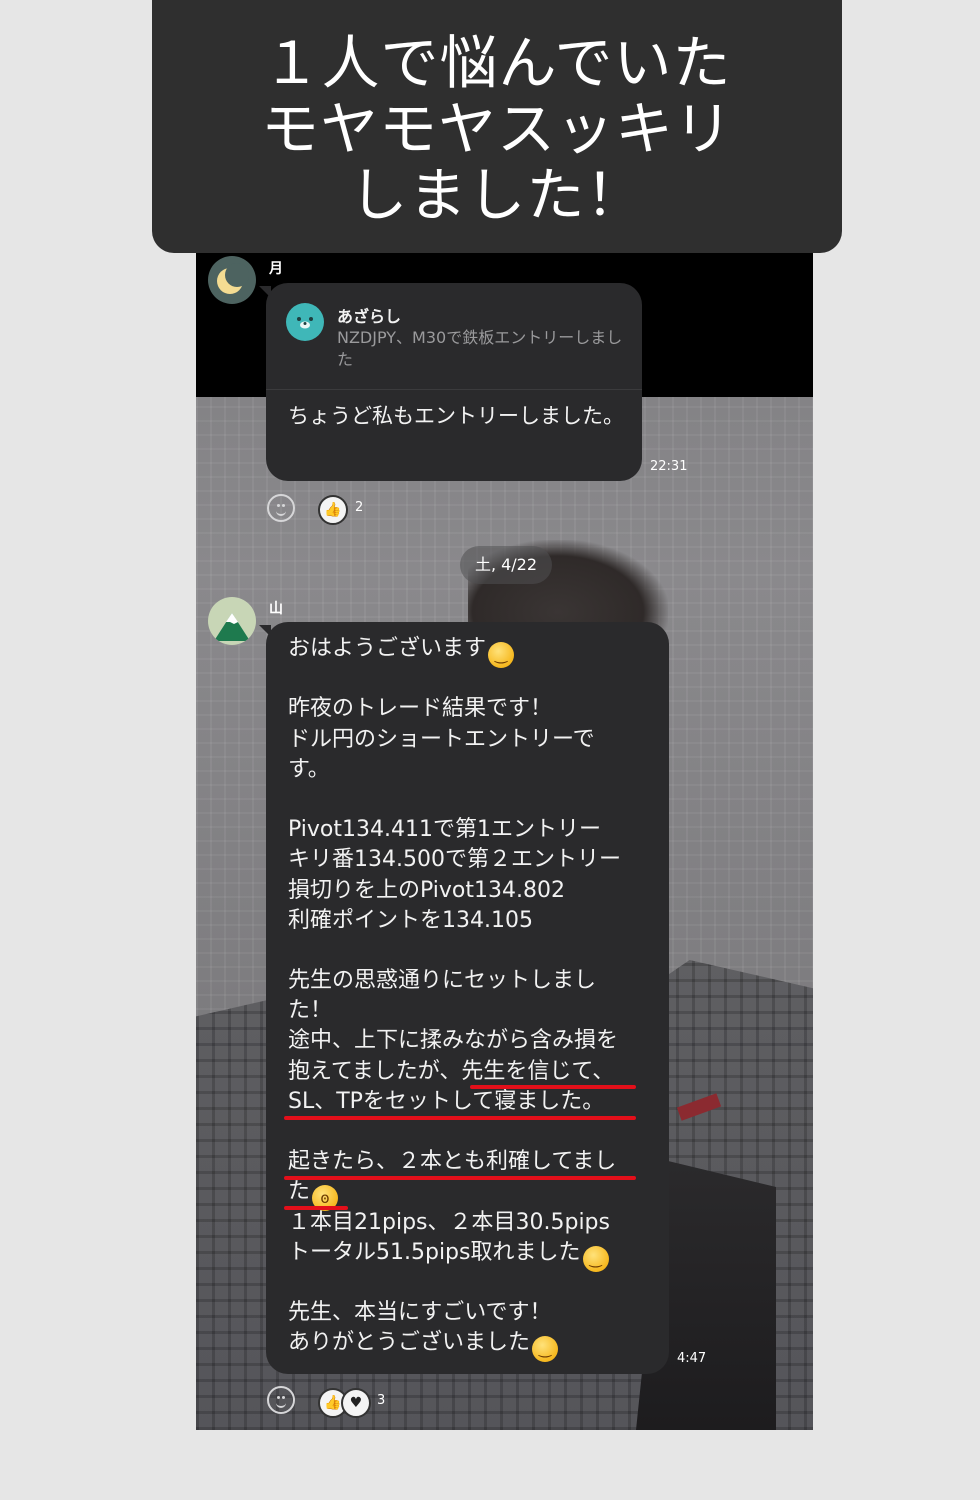 The image size is (980, 1500). Describe the element at coordinates (480, 348) in the screenshot. I see `quote-text: NZDJPY、M30で鉄板エントリーしました` at that location.